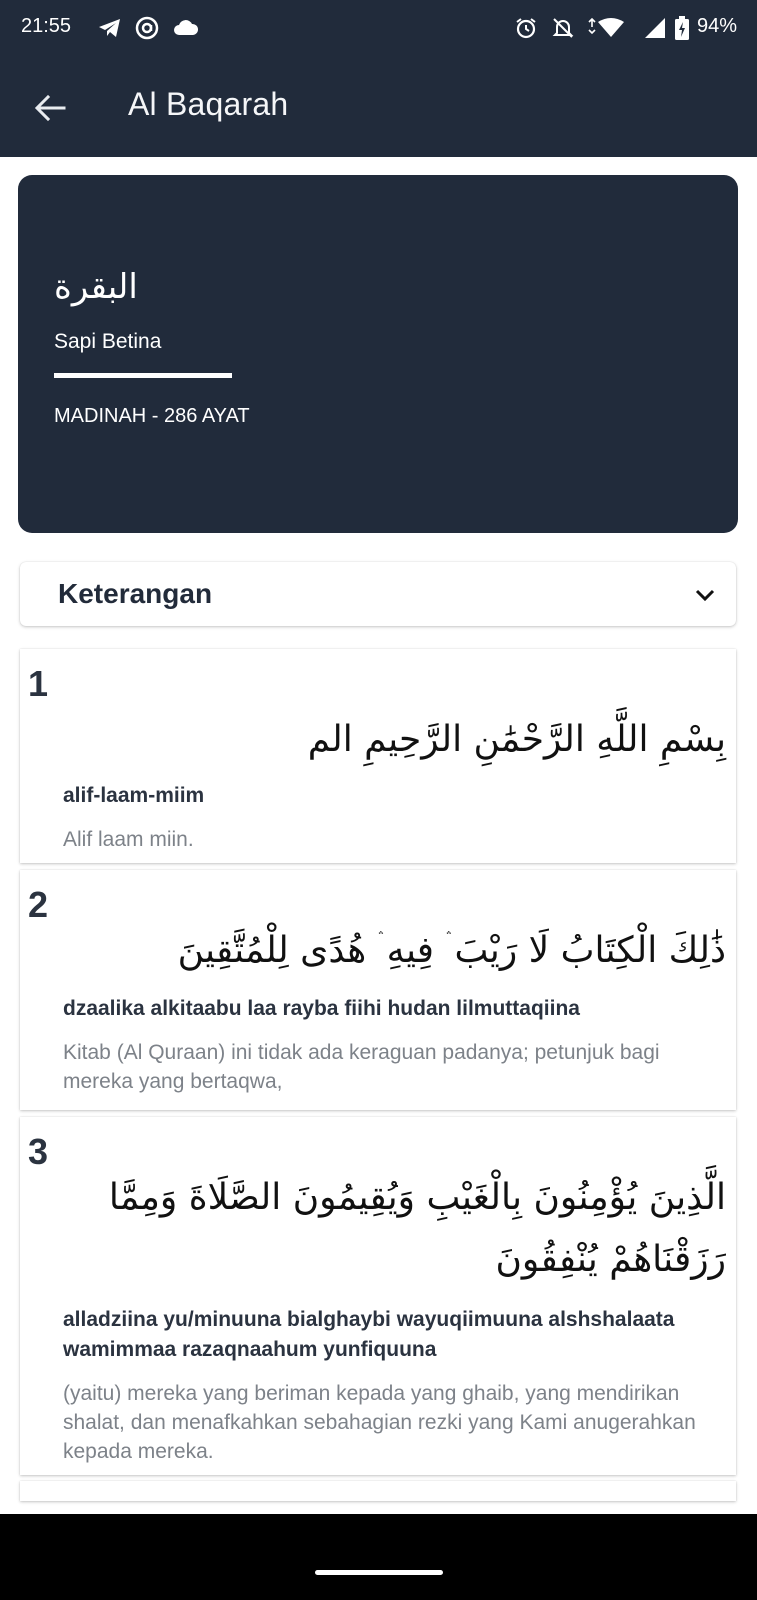 Image resolution: width=757 pixels, height=1600 pixels. What do you see at coordinates (128, 839) in the screenshot?
I see `ayah-translation: Alif laam miin.` at bounding box center [128, 839].